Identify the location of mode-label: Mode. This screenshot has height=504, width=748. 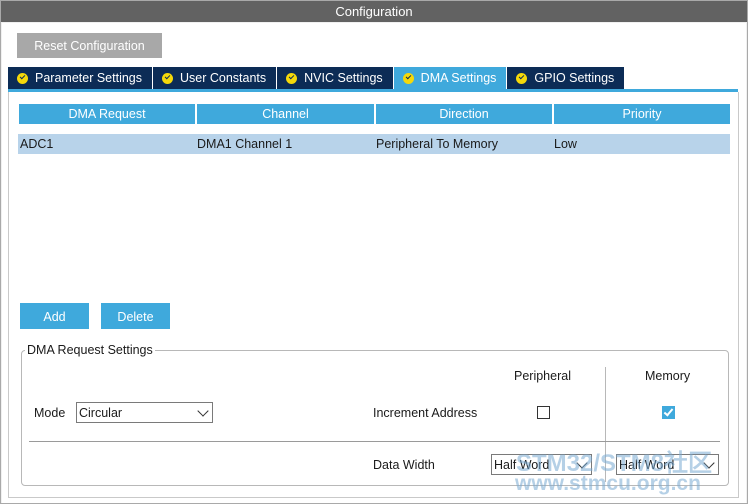
(50, 413).